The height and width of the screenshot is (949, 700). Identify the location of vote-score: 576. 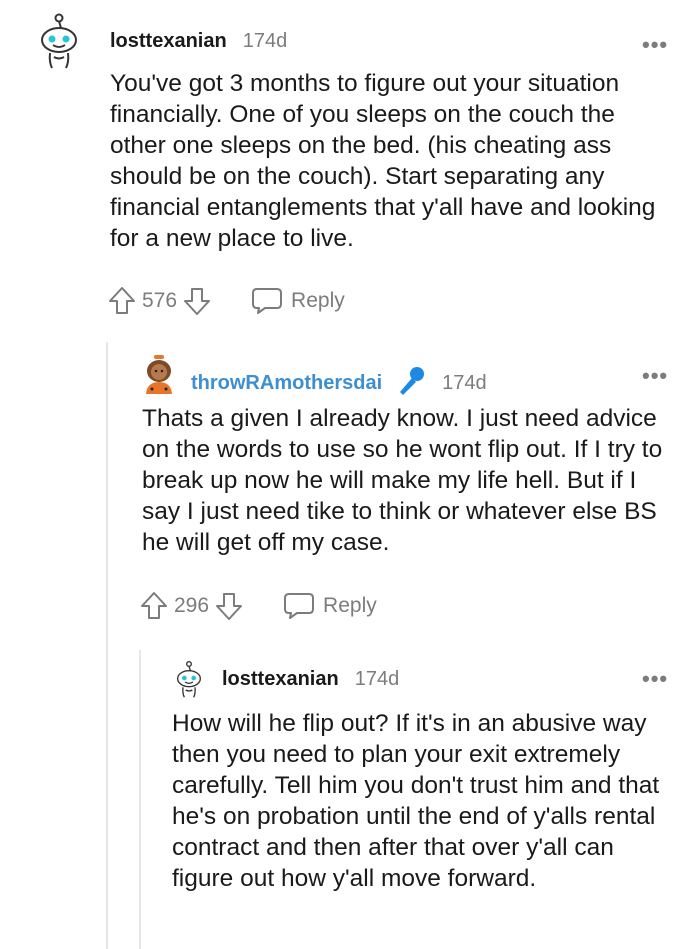
(160, 300).